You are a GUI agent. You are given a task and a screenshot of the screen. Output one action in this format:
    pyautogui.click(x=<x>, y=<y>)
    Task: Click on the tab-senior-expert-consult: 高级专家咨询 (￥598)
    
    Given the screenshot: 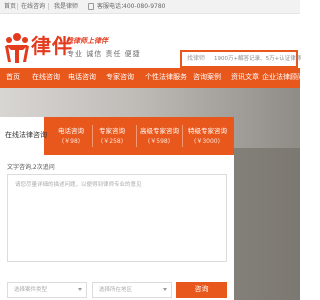 What is the action you would take?
    pyautogui.click(x=159, y=136)
    